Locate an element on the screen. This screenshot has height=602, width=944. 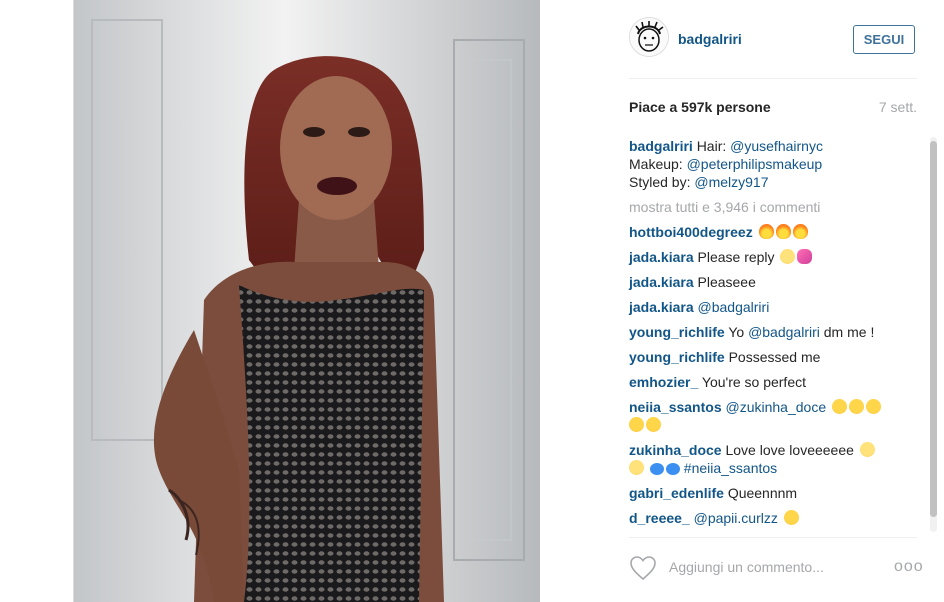
like-heart-icon is located at coordinates (643, 568).